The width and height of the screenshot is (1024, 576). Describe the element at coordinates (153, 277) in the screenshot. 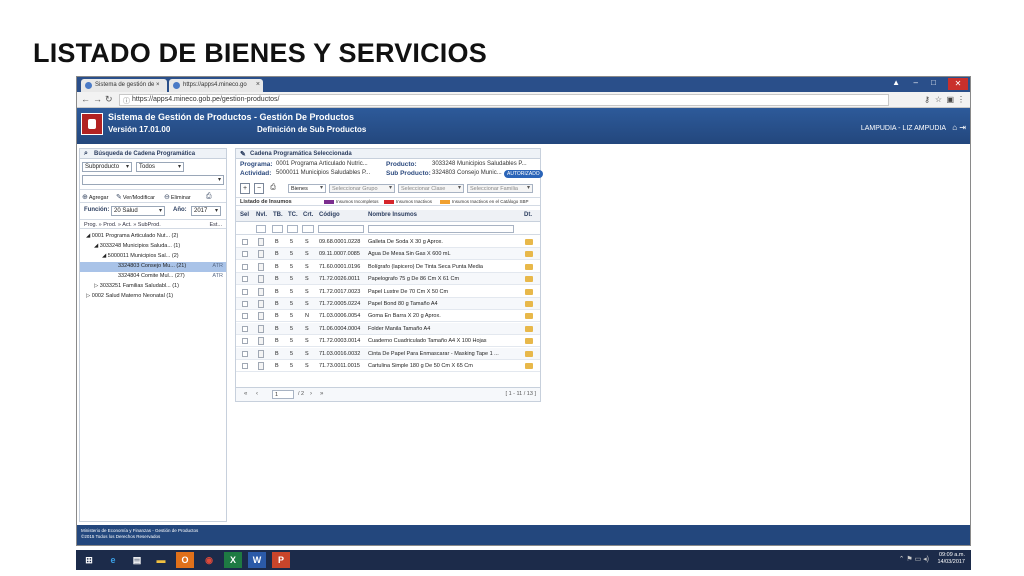

I see `tree-node: 3324804 Comite Mul... (27) ATR` at that location.